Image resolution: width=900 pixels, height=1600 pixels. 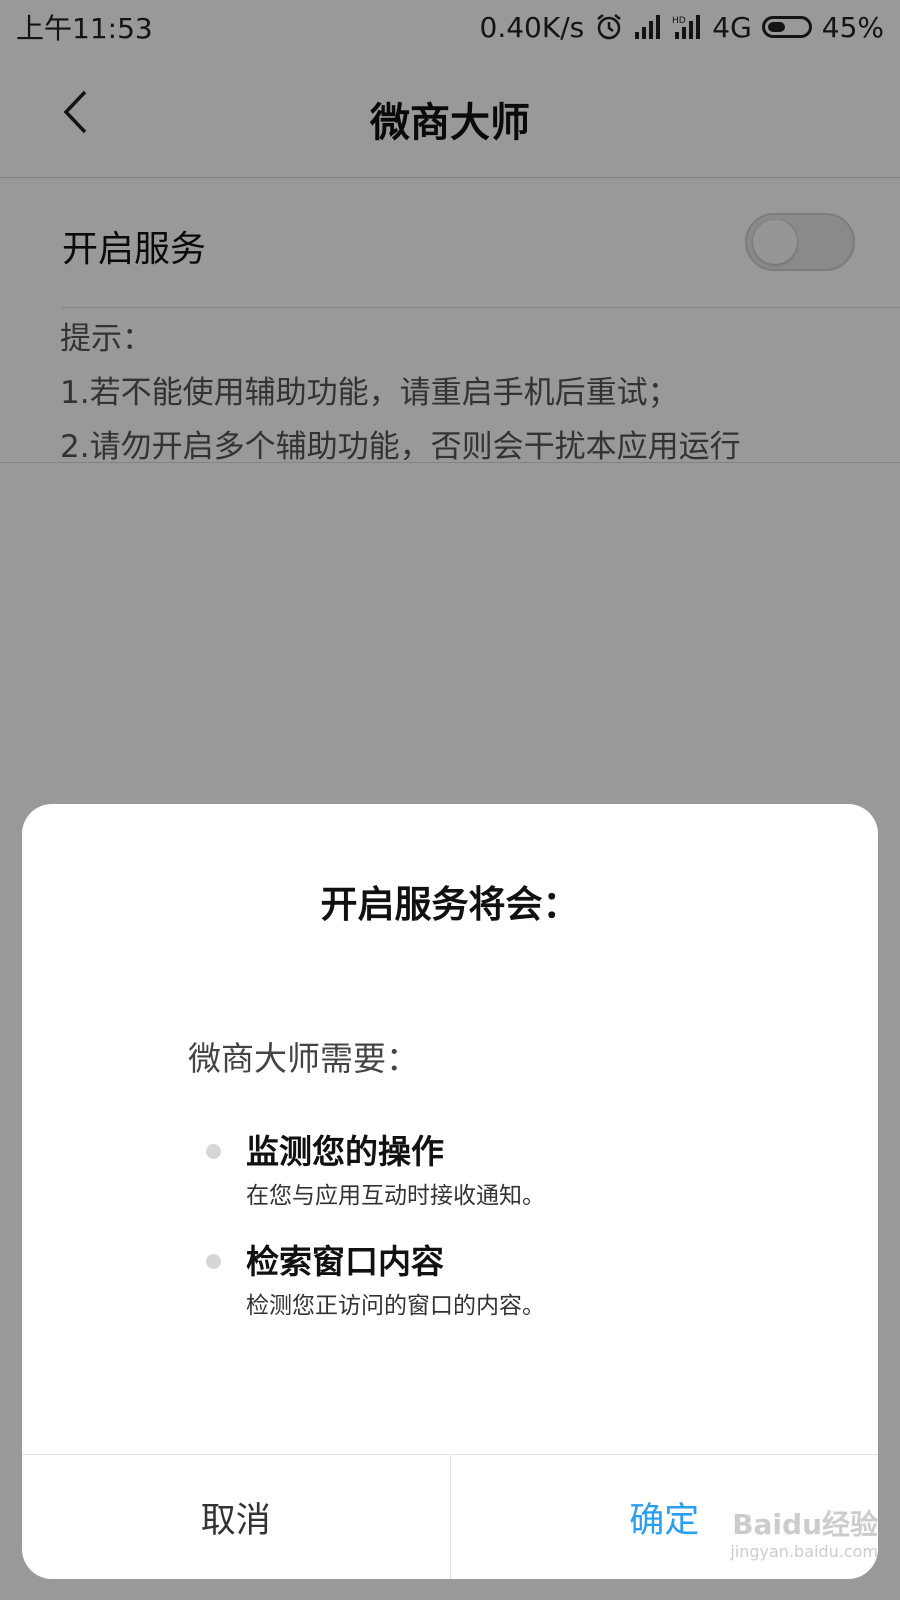 What do you see at coordinates (345, 1261) in the screenshot?
I see `permission-title: 检索窗口内容` at bounding box center [345, 1261].